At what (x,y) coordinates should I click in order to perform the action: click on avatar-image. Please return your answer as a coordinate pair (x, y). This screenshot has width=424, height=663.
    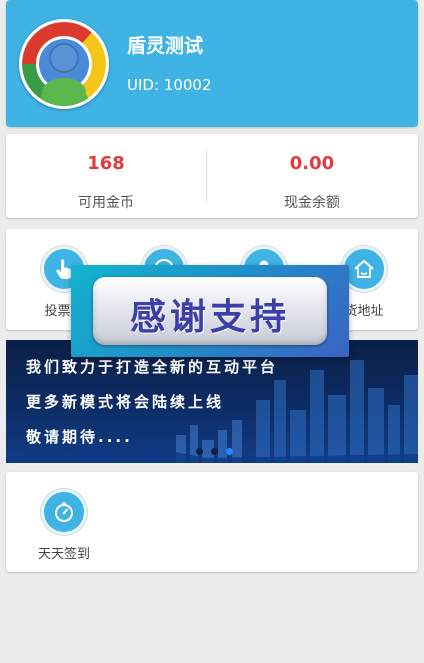
    Looking at the image, I should click on (64, 64).